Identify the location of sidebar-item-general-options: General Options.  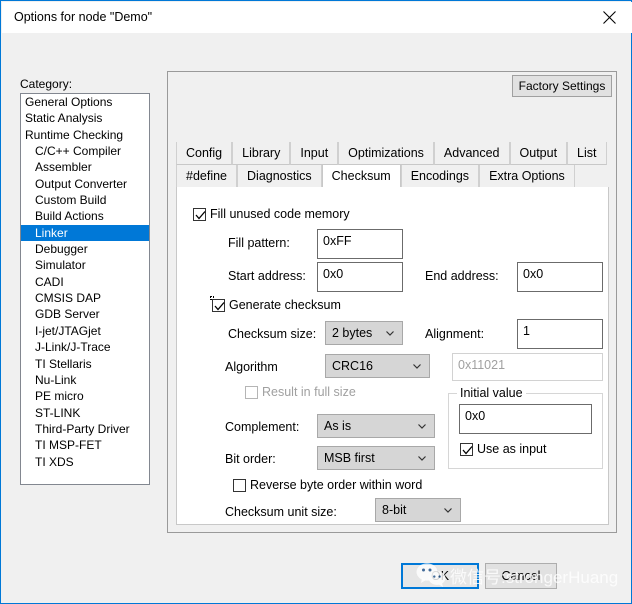
(85, 102).